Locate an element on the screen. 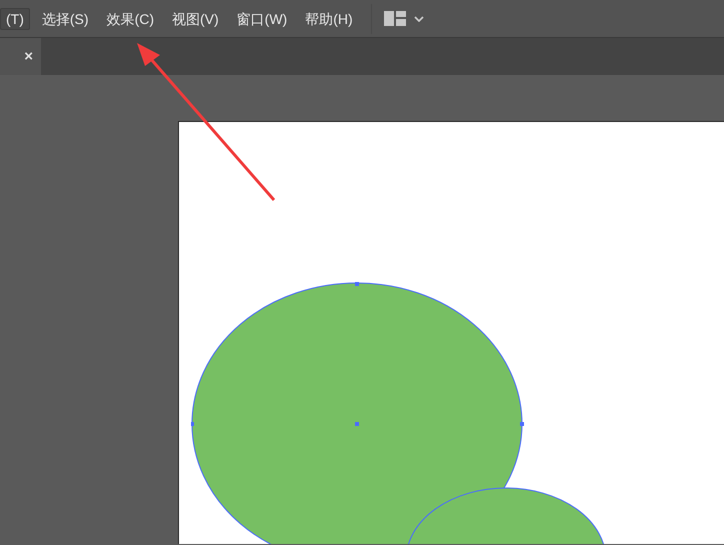  menu-item: 窗口(W) is located at coordinates (262, 19).